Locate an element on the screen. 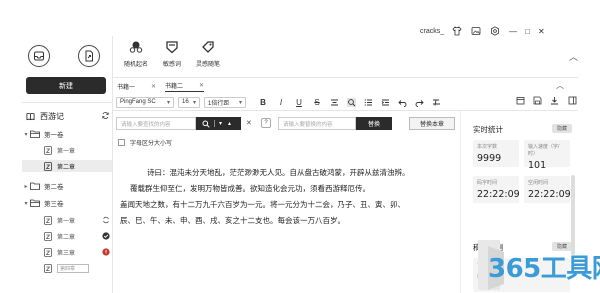 The image size is (600, 293). format-toolbar: PingFang SC ▾ 16 ▾ 1倍行距 ▾ B I U S is located at coordinates (346, 102).